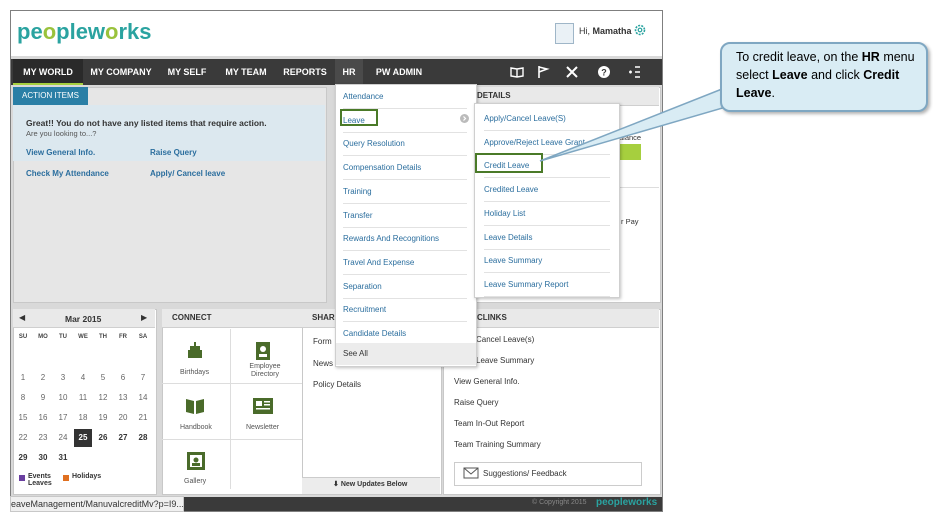 The image size is (933, 515). I want to click on directory-icon, so click(263, 351).